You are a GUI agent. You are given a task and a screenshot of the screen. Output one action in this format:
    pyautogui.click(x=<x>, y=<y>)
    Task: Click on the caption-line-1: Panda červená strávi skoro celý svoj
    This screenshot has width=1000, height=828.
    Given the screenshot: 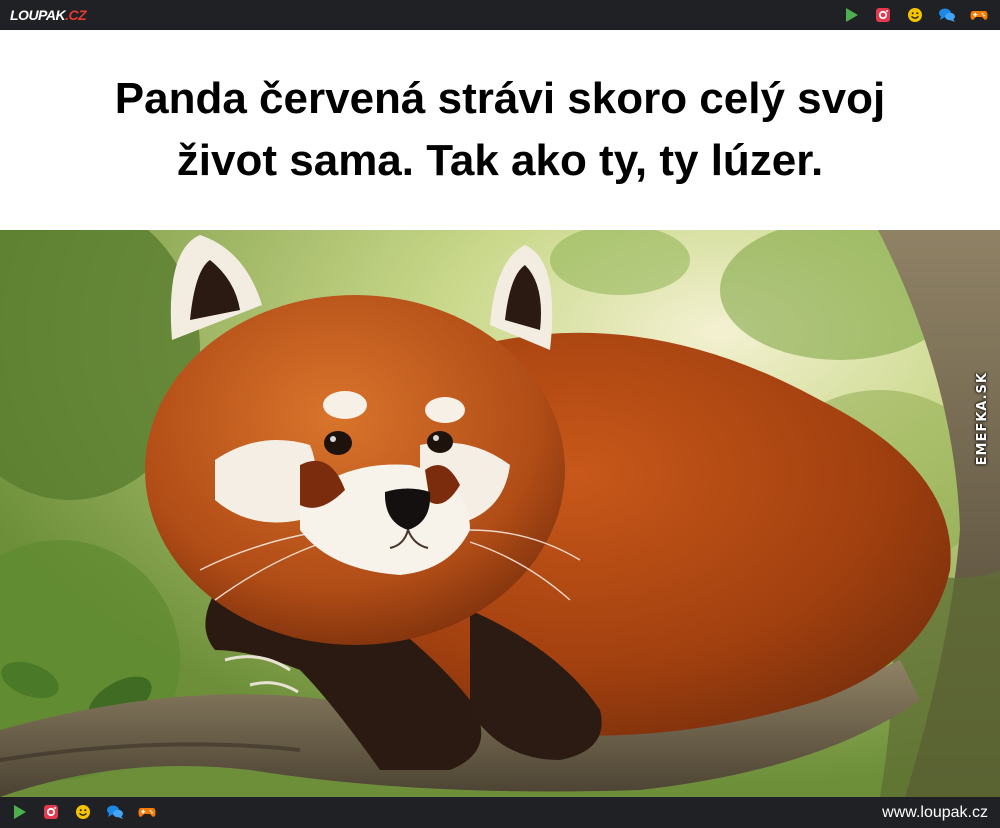 What is the action you would take?
    pyautogui.click(x=500, y=98)
    